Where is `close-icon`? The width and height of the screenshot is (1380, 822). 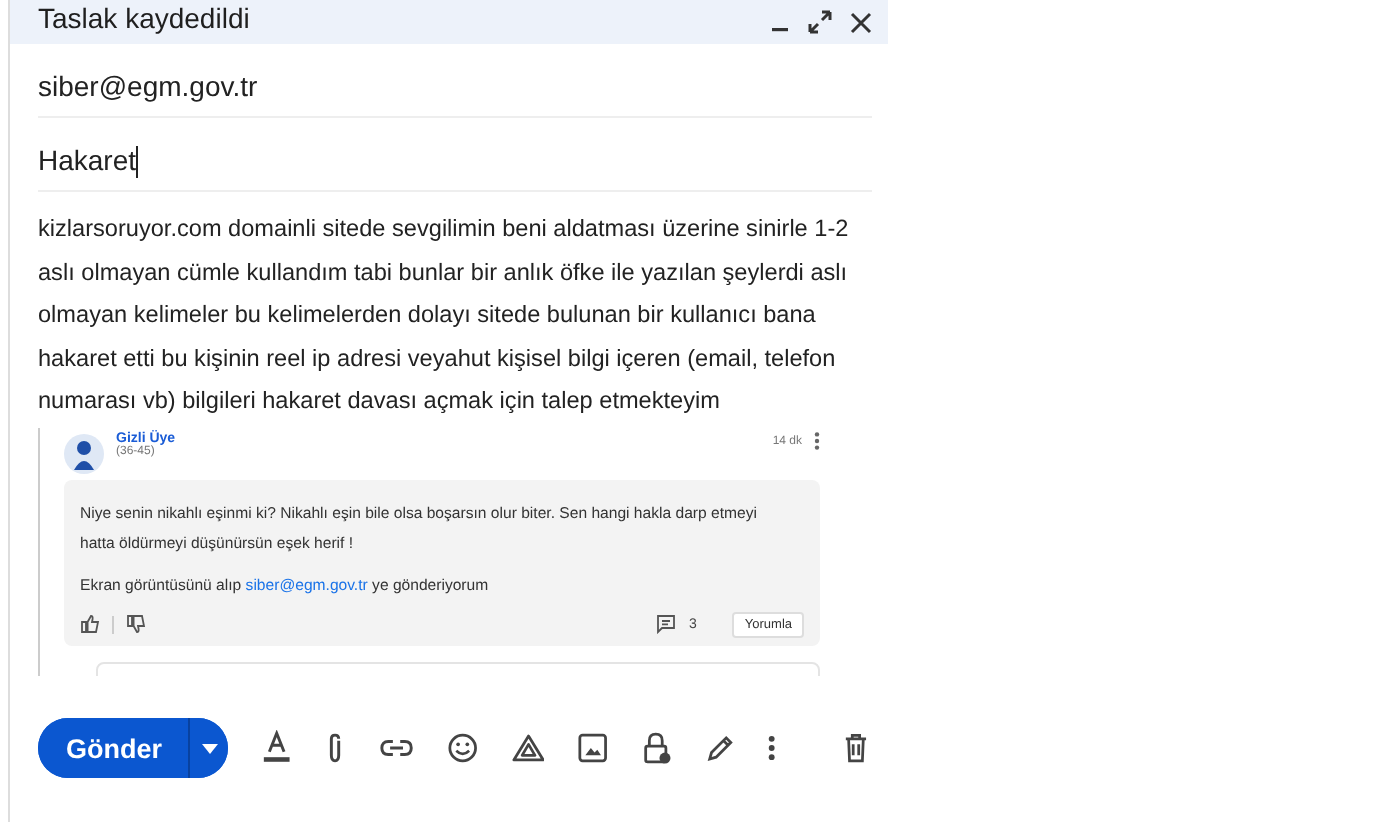
close-icon is located at coordinates (861, 22).